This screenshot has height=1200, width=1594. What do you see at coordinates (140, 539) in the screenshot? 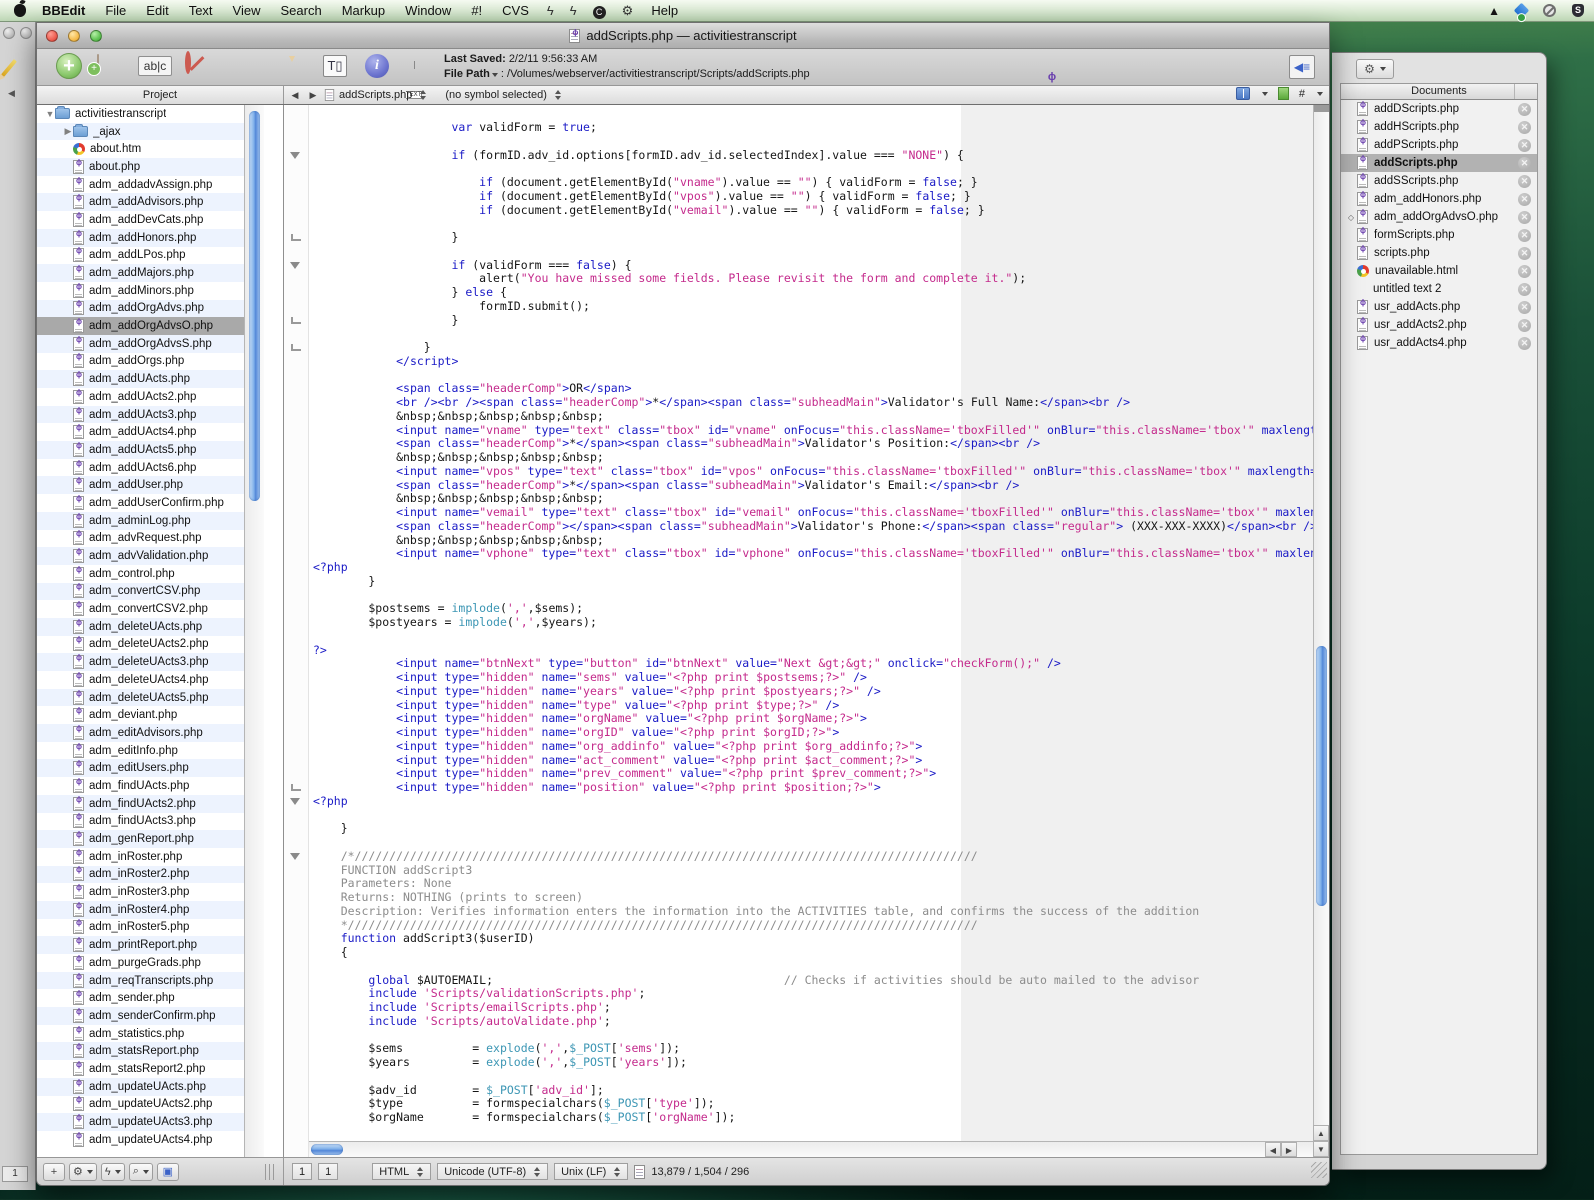
I see `project-item: adm_advRequest.php` at bounding box center [140, 539].